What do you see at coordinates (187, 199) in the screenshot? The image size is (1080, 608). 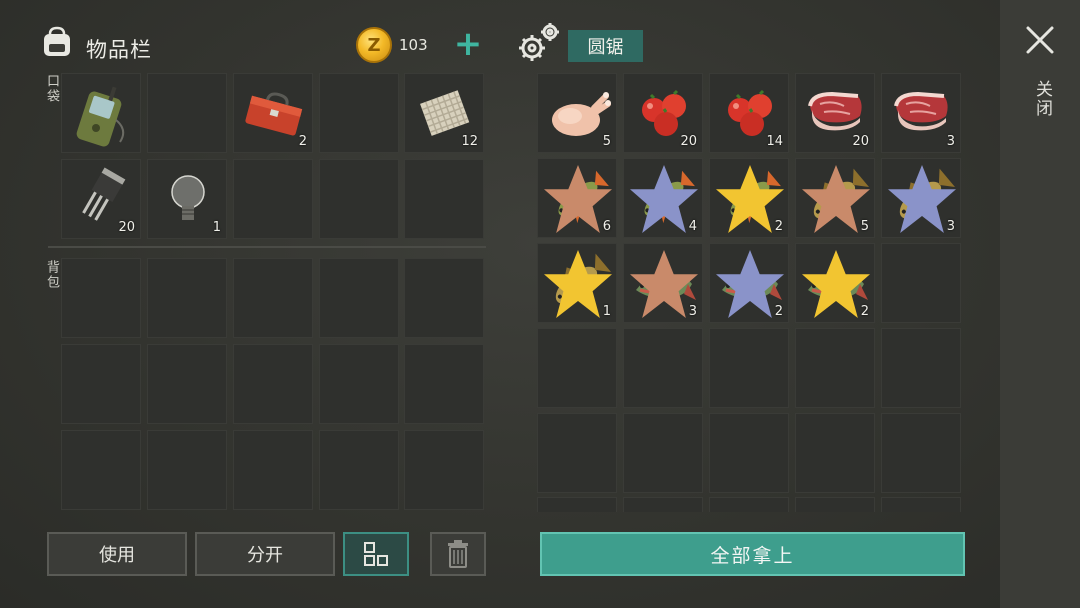 I see `pocket-slot: 1` at bounding box center [187, 199].